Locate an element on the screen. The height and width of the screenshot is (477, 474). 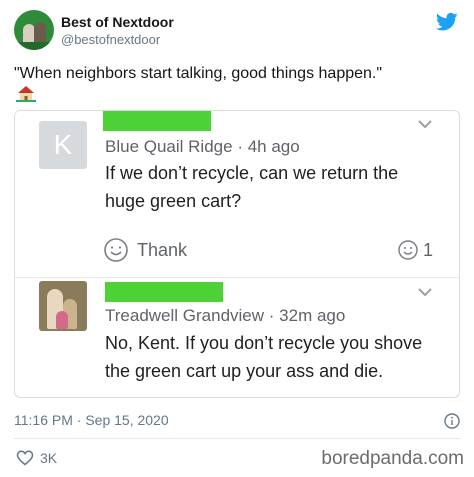
post-meta: Blue Quail Ridge · 4h ago is located at coordinates (202, 147).